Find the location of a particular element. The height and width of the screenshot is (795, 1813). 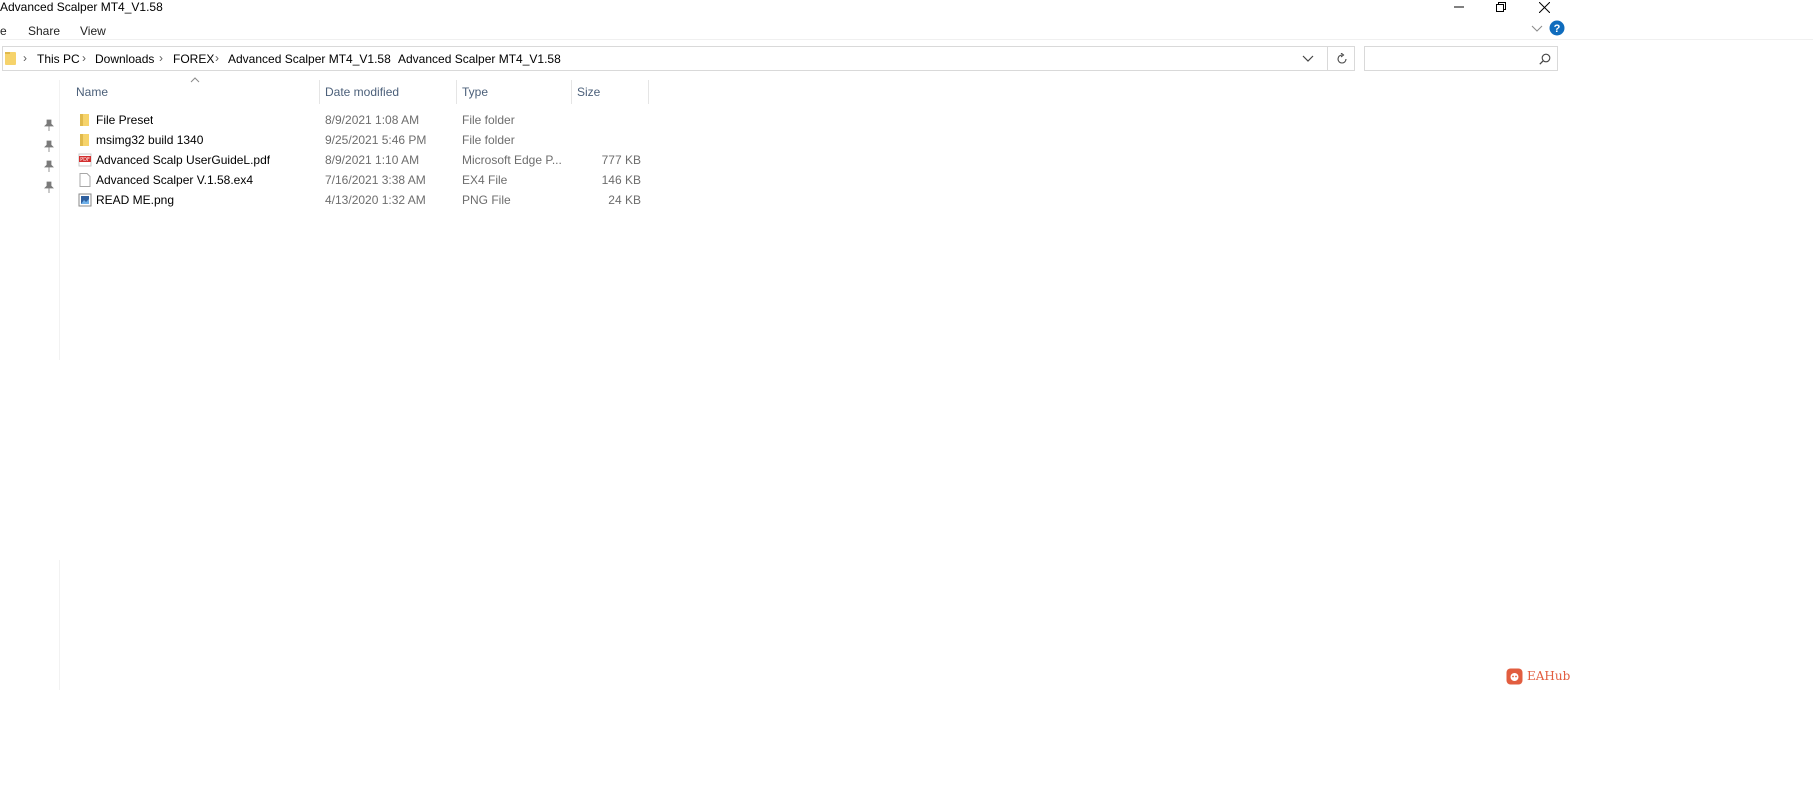

restore-icon is located at coordinates (1501, 7).